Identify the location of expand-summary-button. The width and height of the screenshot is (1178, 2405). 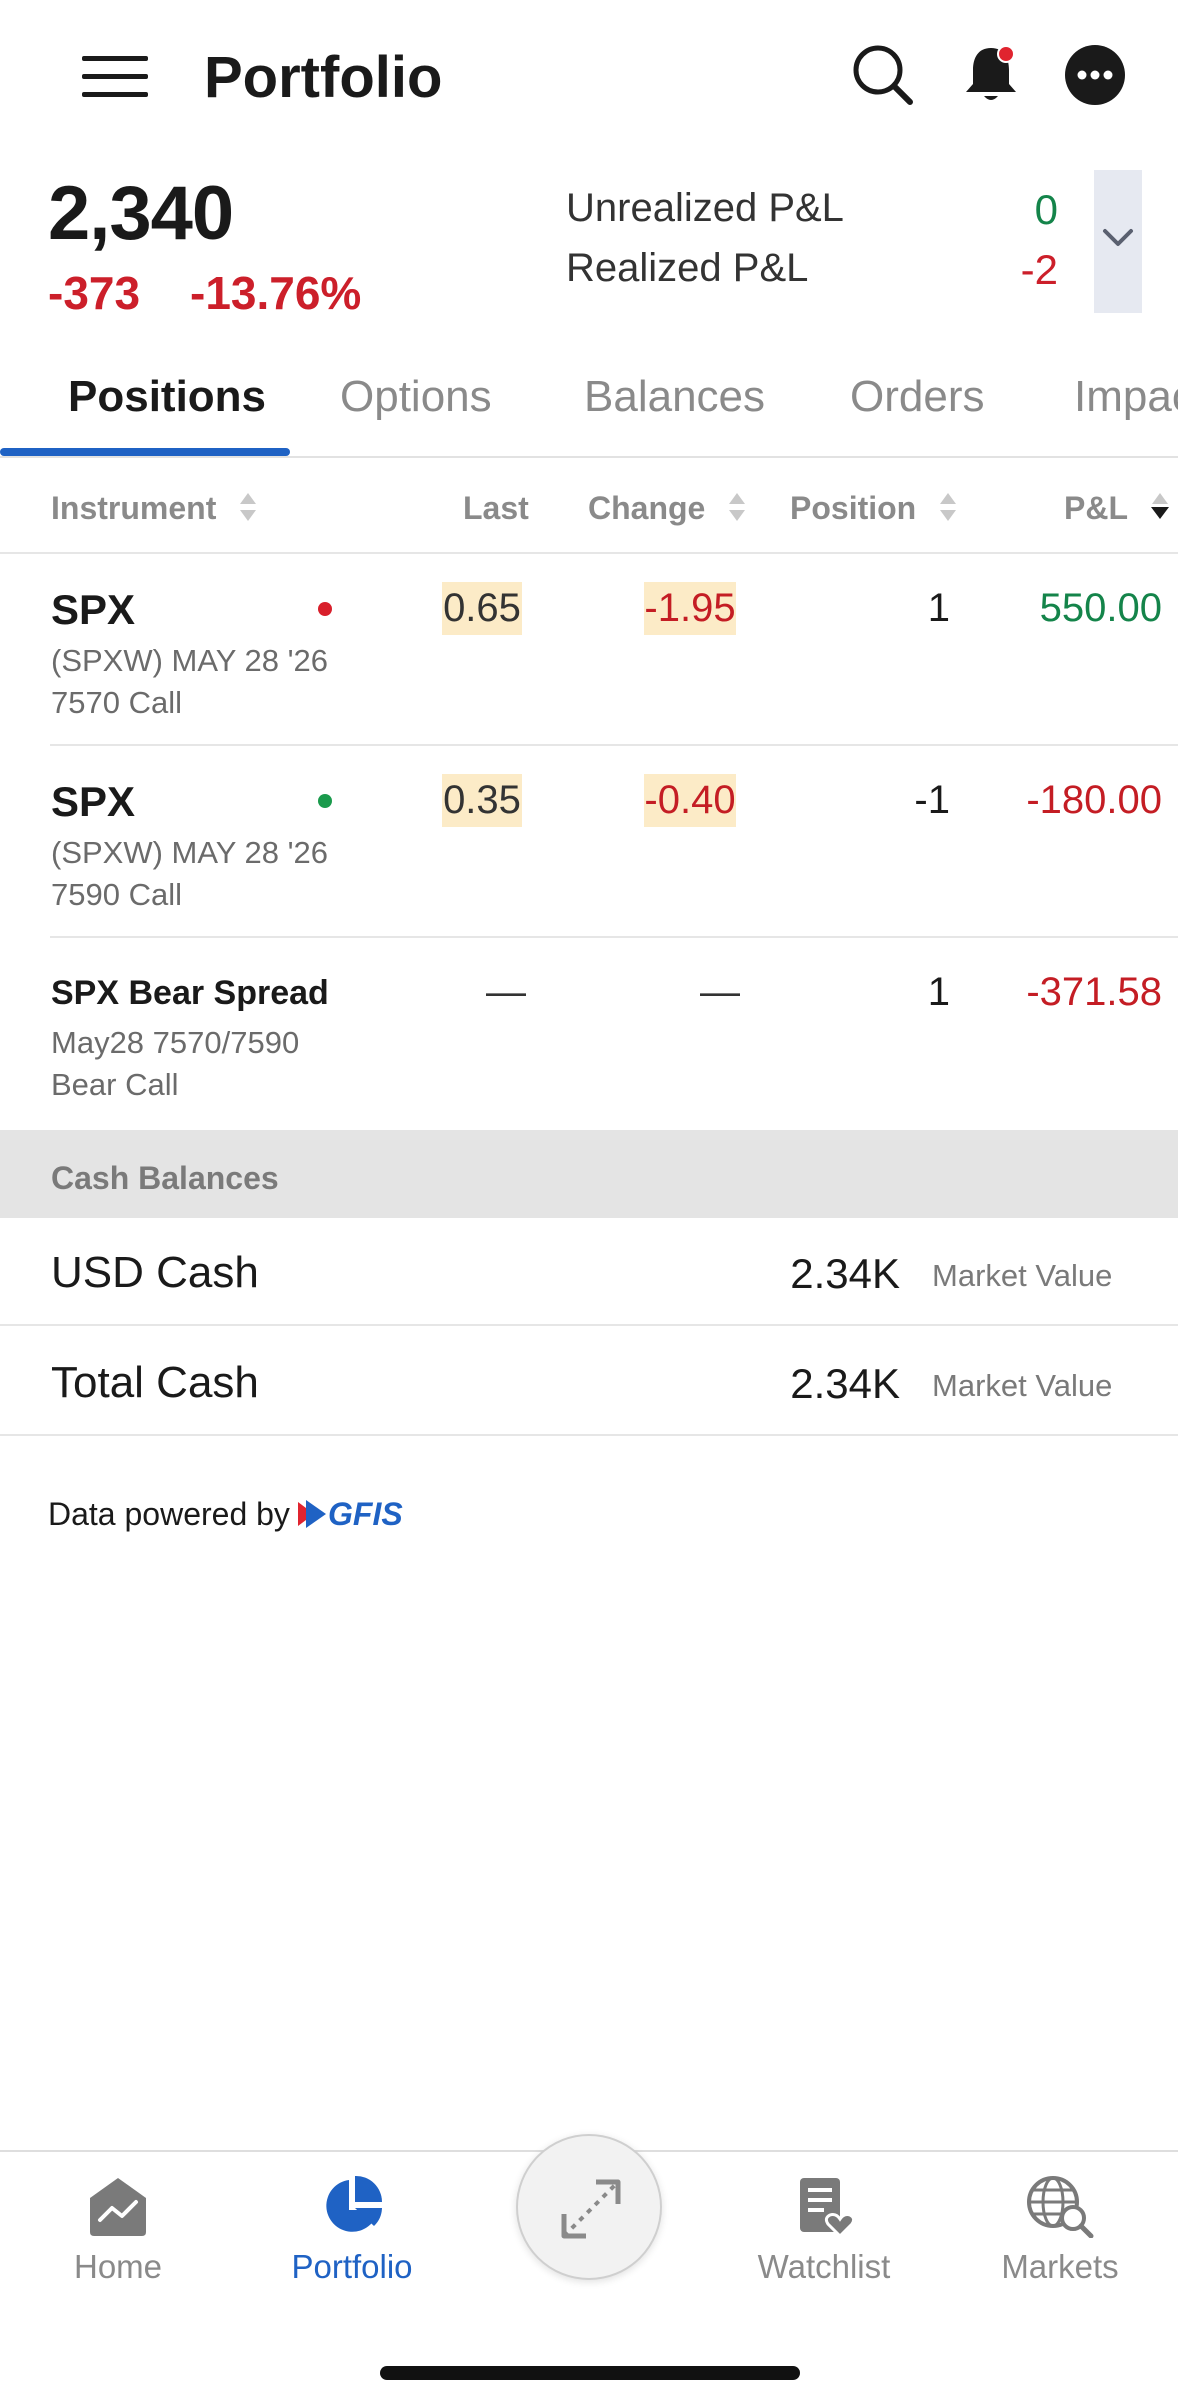
(1118, 241).